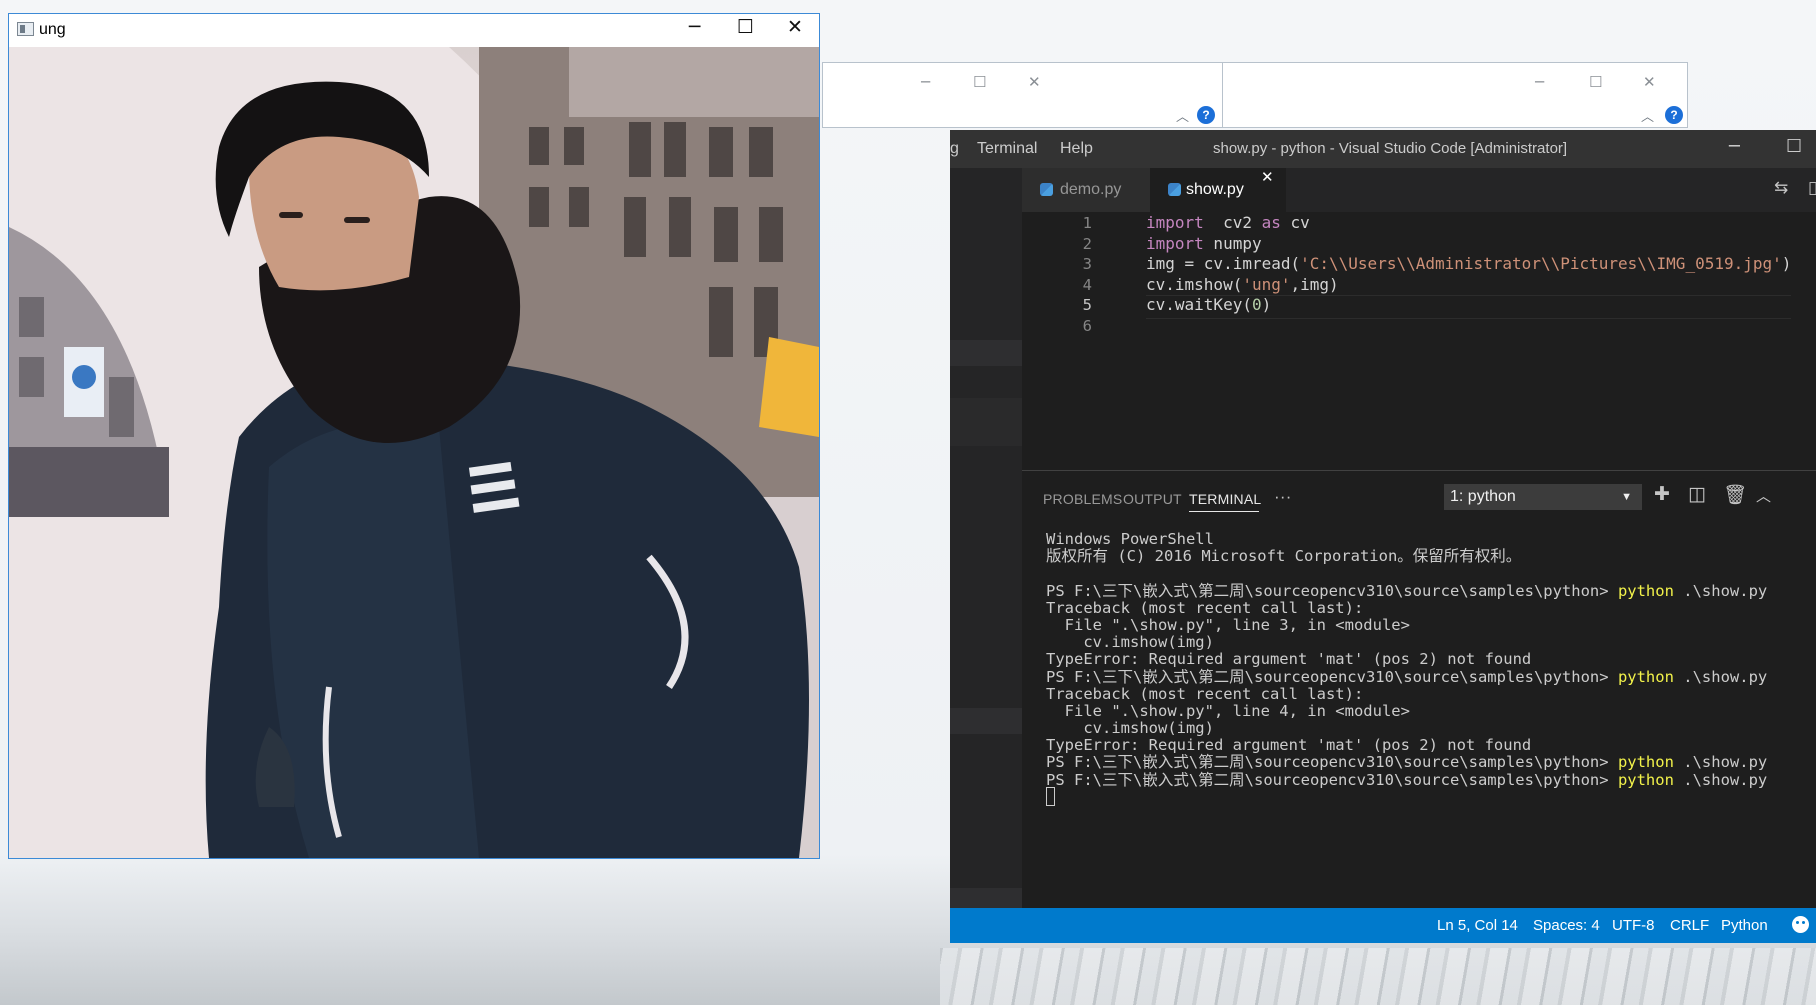 The height and width of the screenshot is (1005, 1816). What do you see at coordinates (1225, 499) in the screenshot?
I see `tab-terminal: TERMINAL` at bounding box center [1225, 499].